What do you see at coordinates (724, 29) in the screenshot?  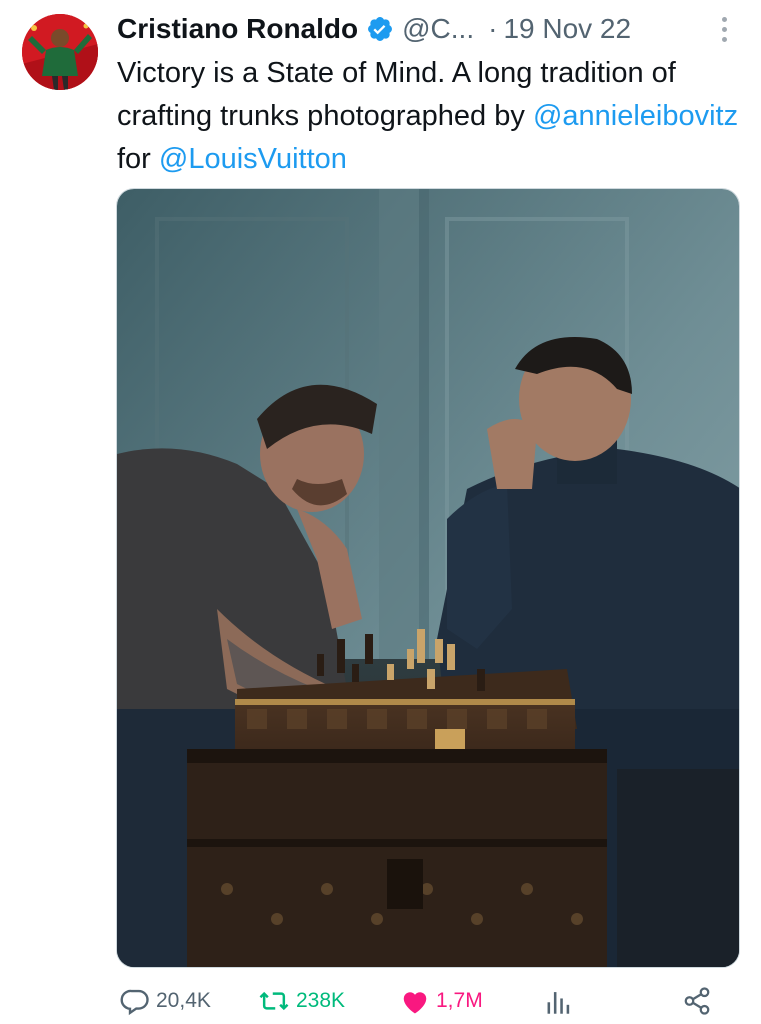 I see `more-options-icon` at bounding box center [724, 29].